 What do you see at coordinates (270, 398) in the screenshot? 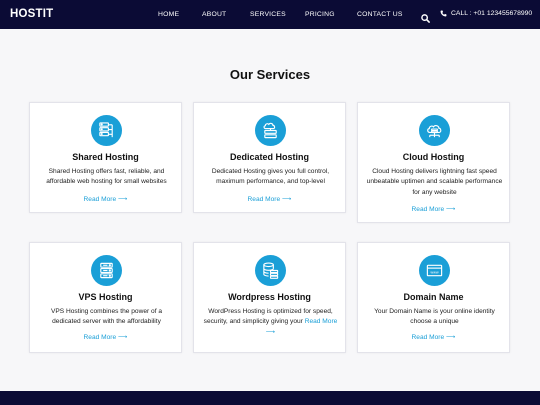
I see `footer-bar` at bounding box center [270, 398].